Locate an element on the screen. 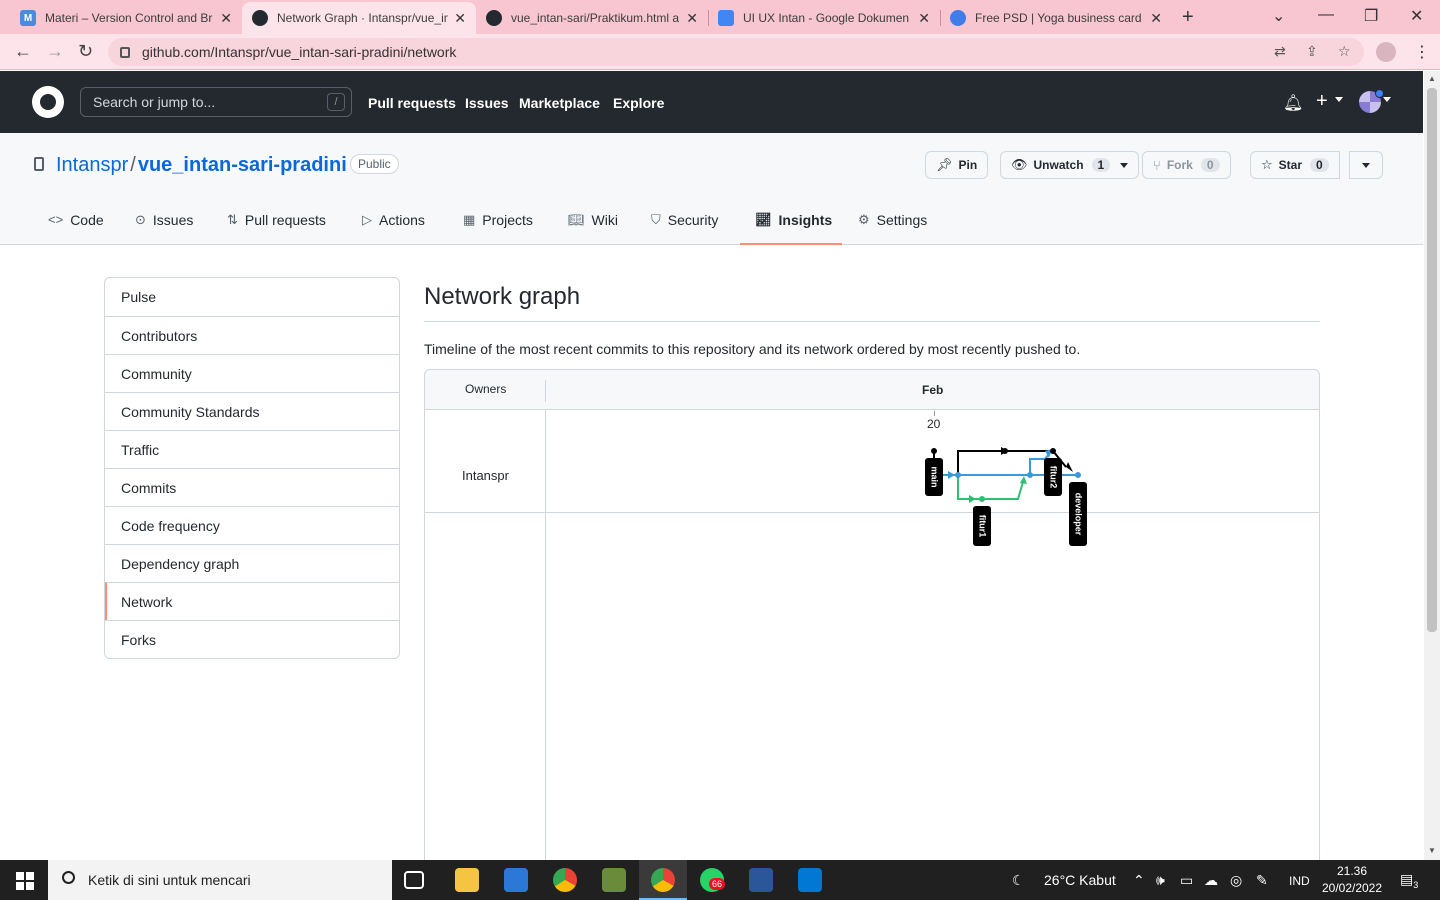 The image size is (1440, 900). browser-tab-title: Network Graph · Intanspr/vue_in is located at coordinates (363, 18).